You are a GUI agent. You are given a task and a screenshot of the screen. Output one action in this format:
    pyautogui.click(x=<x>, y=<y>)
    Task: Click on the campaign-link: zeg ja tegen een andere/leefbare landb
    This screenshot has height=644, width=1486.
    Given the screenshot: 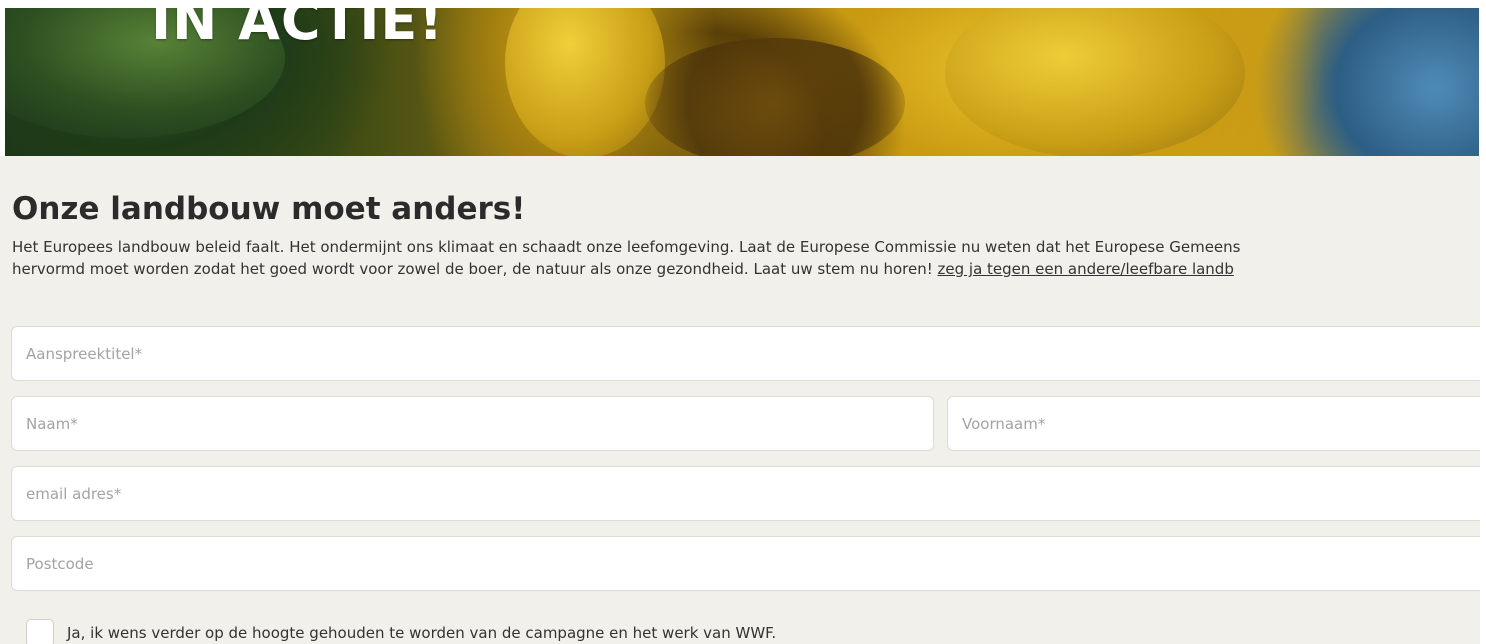 What is the action you would take?
    pyautogui.click(x=1086, y=269)
    